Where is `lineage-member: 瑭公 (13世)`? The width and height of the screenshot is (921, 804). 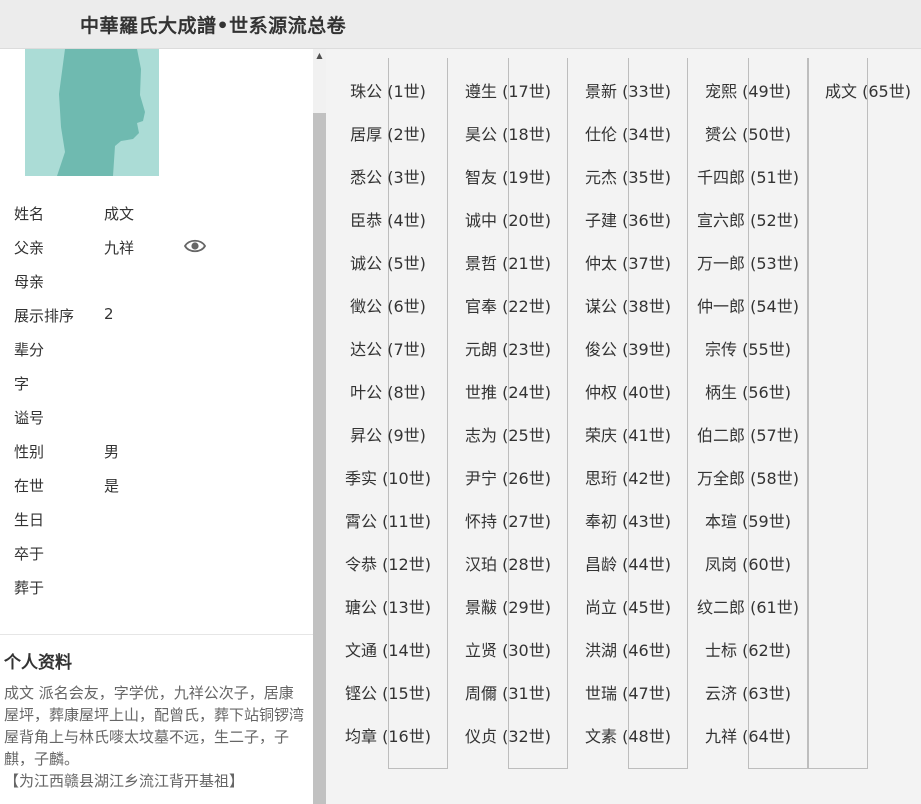 lineage-member: 瑭公 (13世) is located at coordinates (388, 607).